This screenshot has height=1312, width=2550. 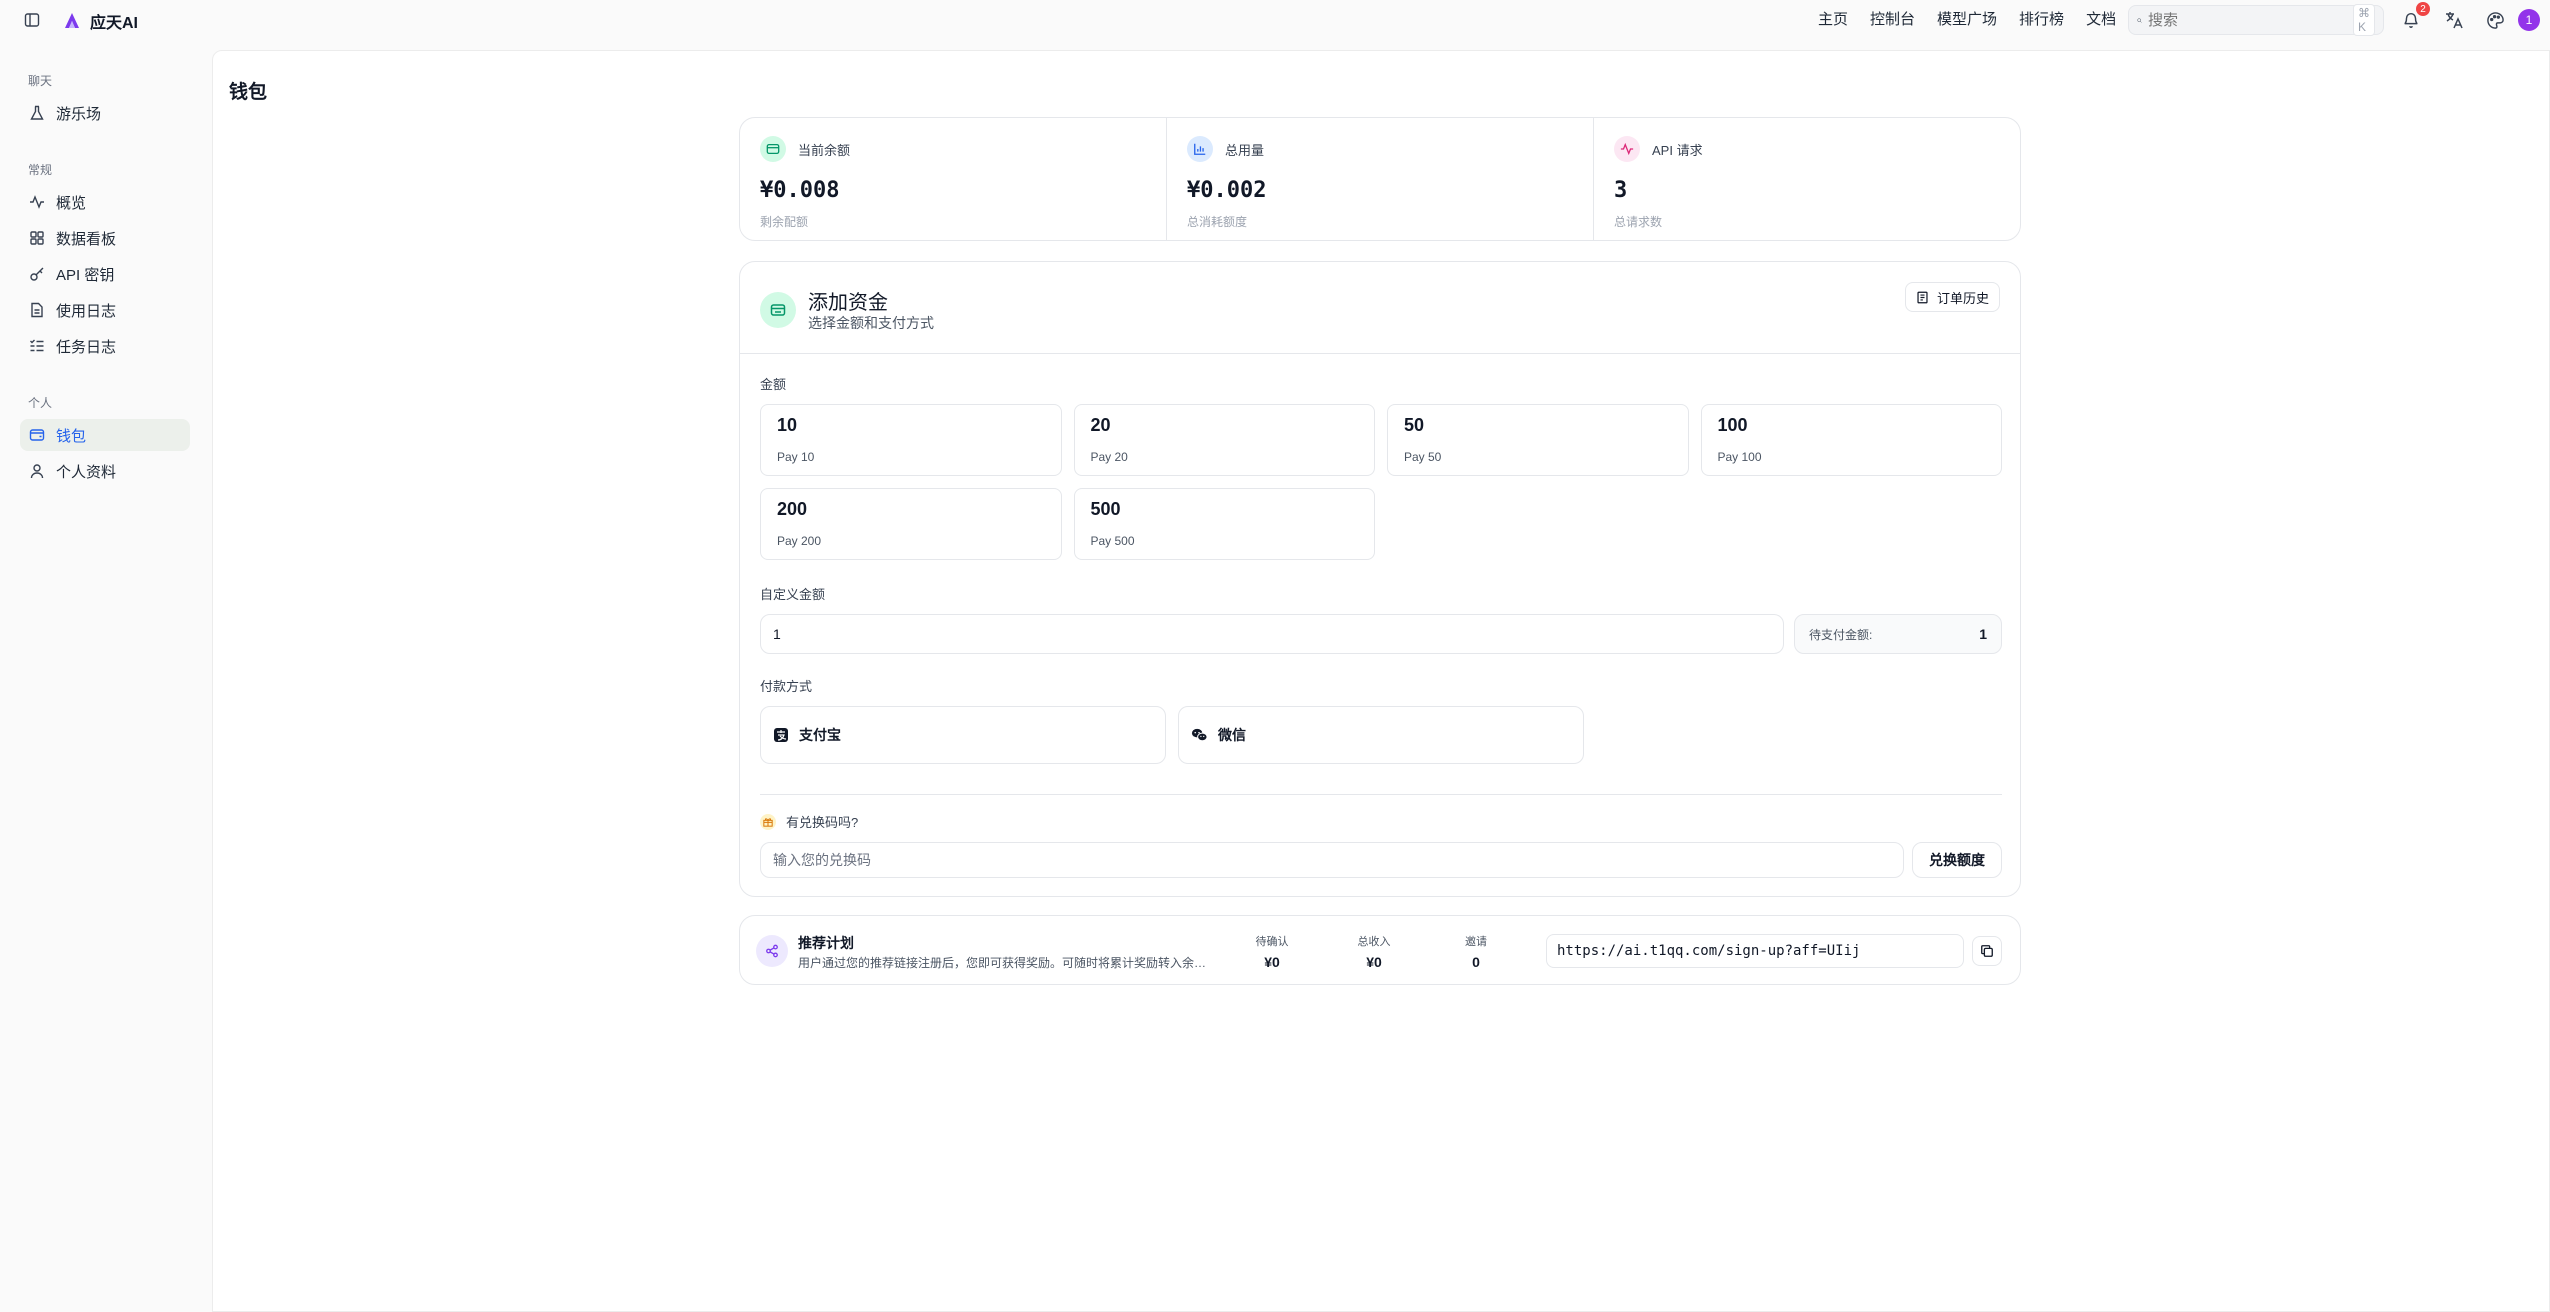 I want to click on dashboard-icon, so click(x=37, y=238).